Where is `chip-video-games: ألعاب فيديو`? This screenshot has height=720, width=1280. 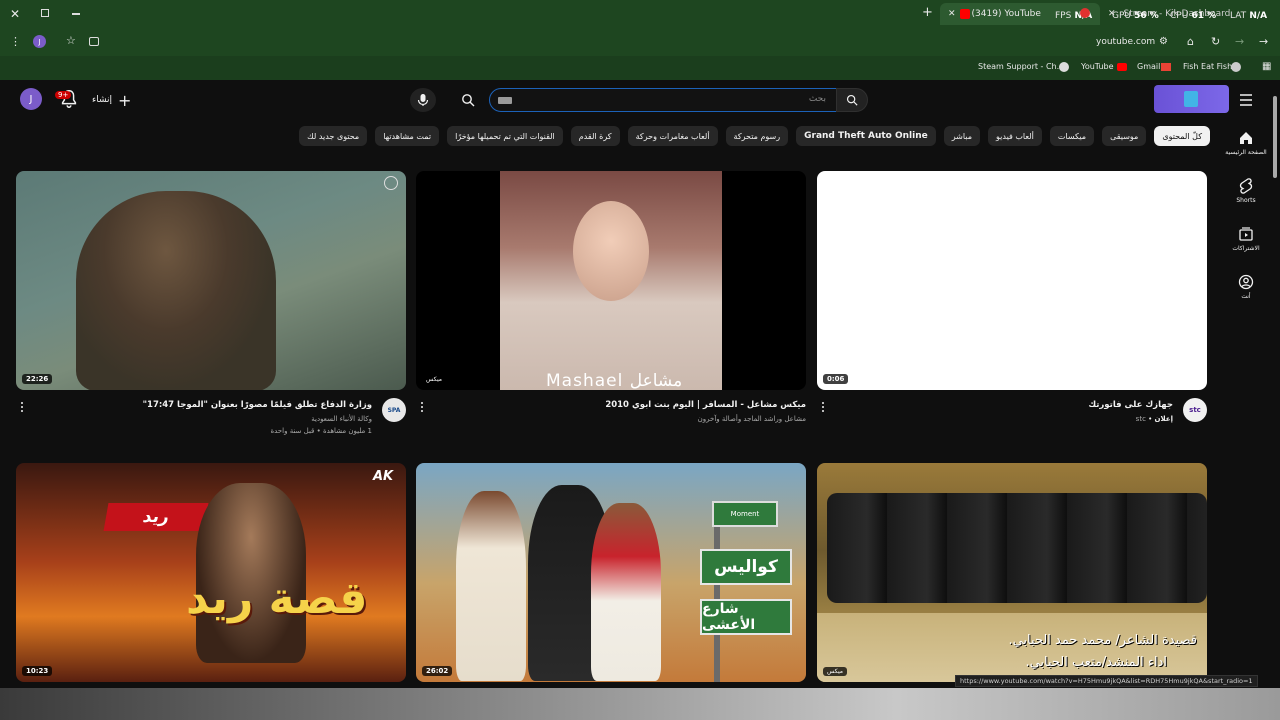 chip-video-games: ألعاب فيديو is located at coordinates (1015, 136).